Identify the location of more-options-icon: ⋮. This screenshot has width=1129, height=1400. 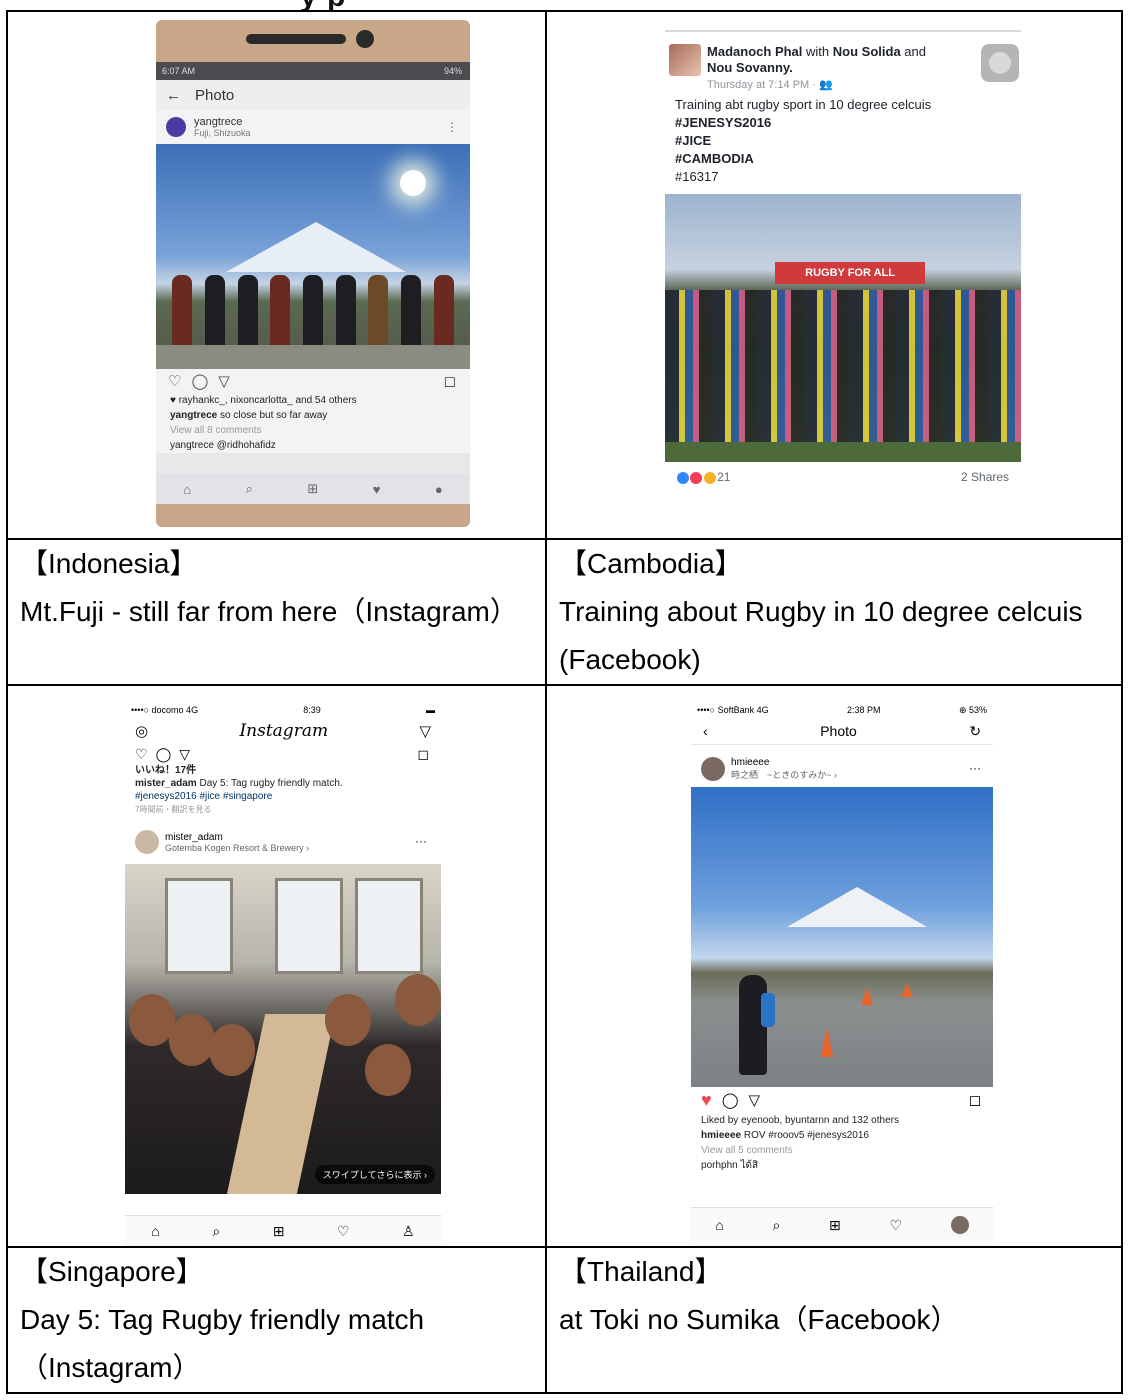
(452, 127).